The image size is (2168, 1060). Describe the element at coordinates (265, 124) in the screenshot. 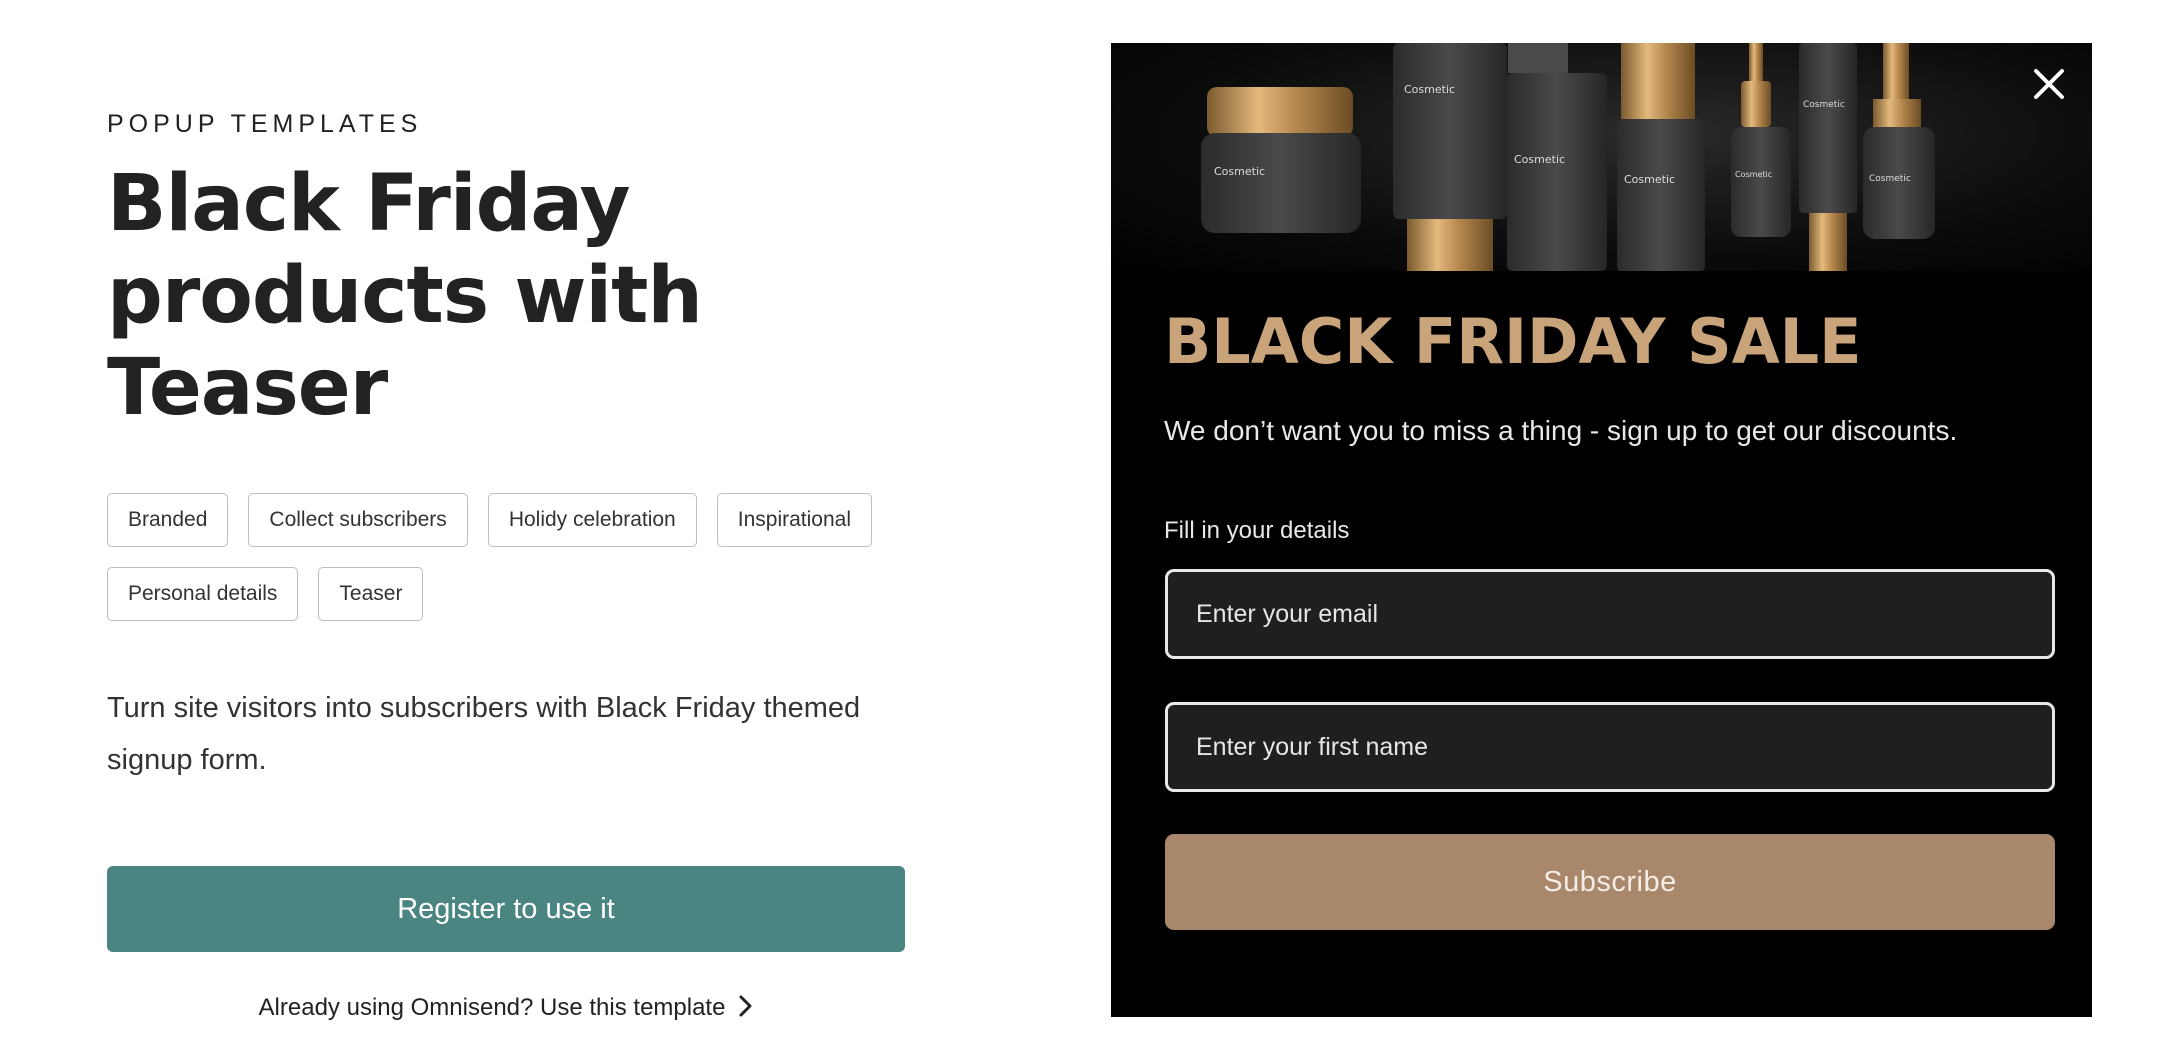

I see `eyebrow-label: POPUP TEMPLATES` at that location.